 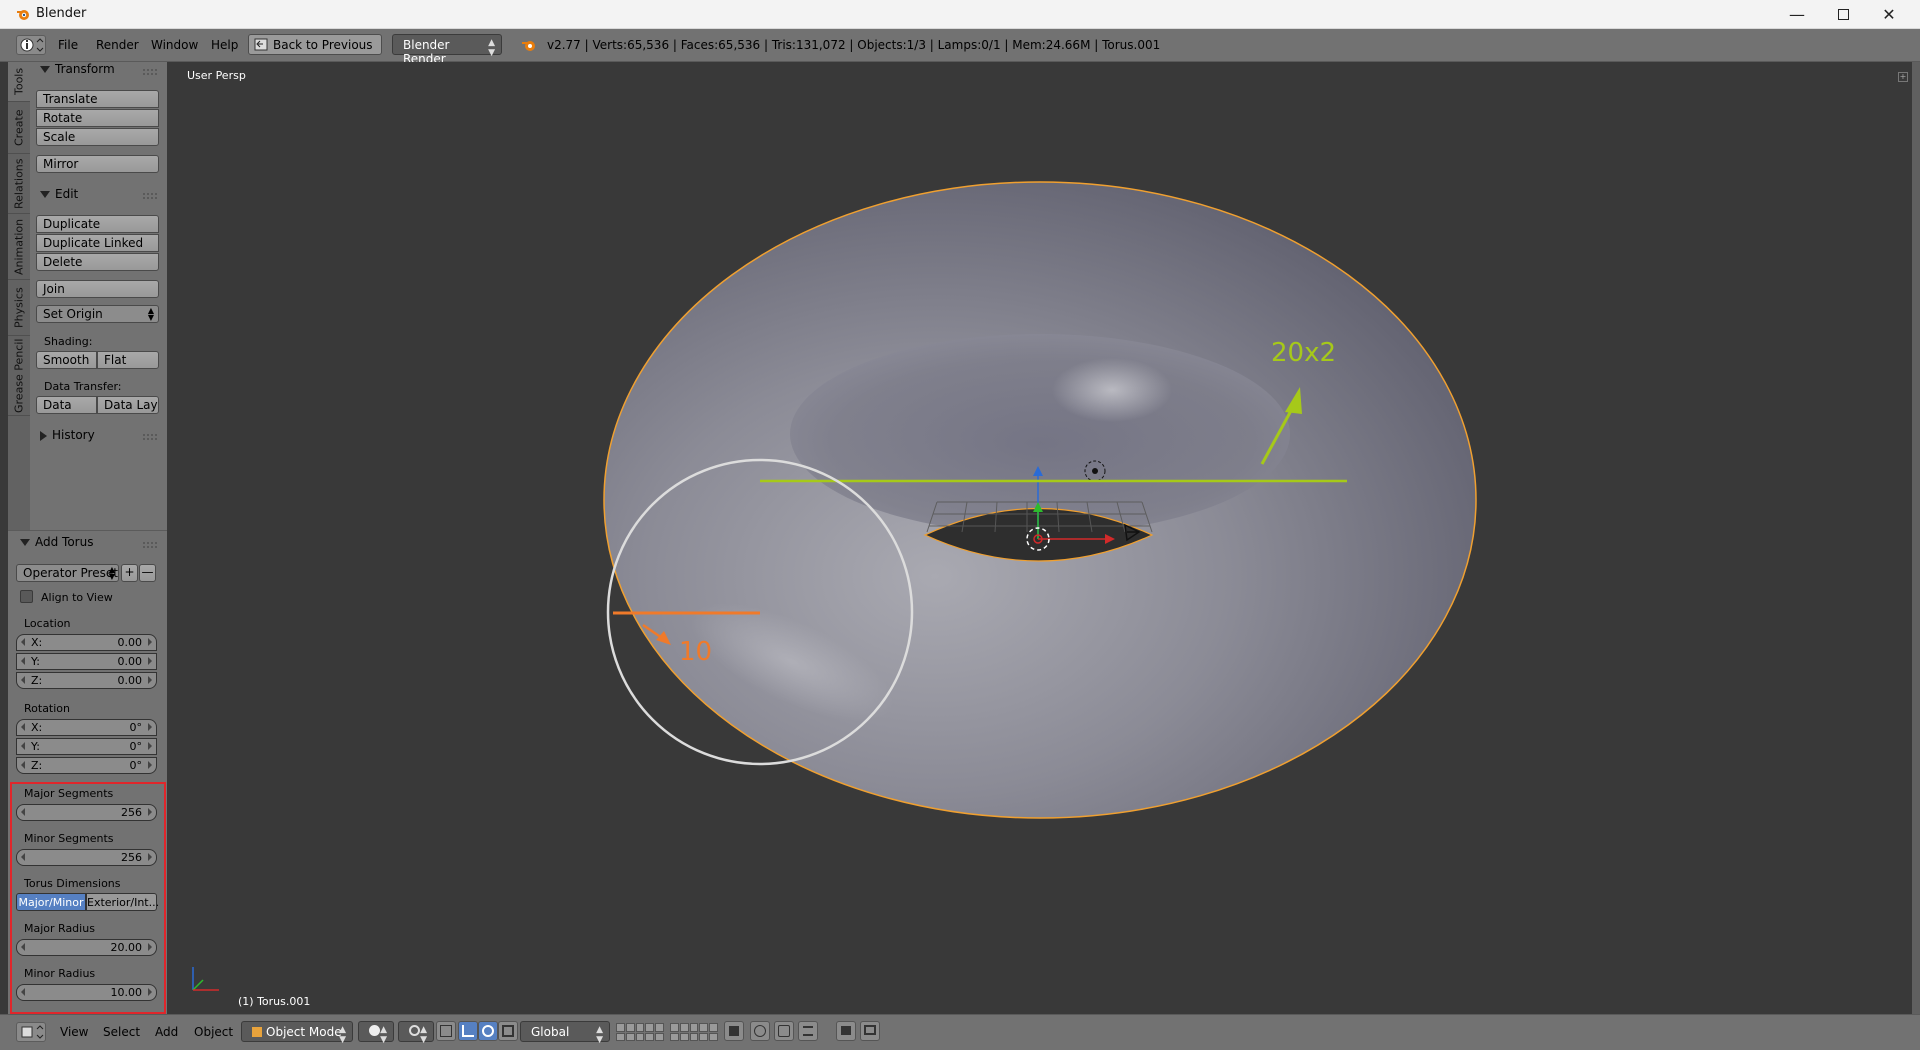 I want to click on viewport-shading-dropdown: ▲ ▼, so click(x=376, y=1033).